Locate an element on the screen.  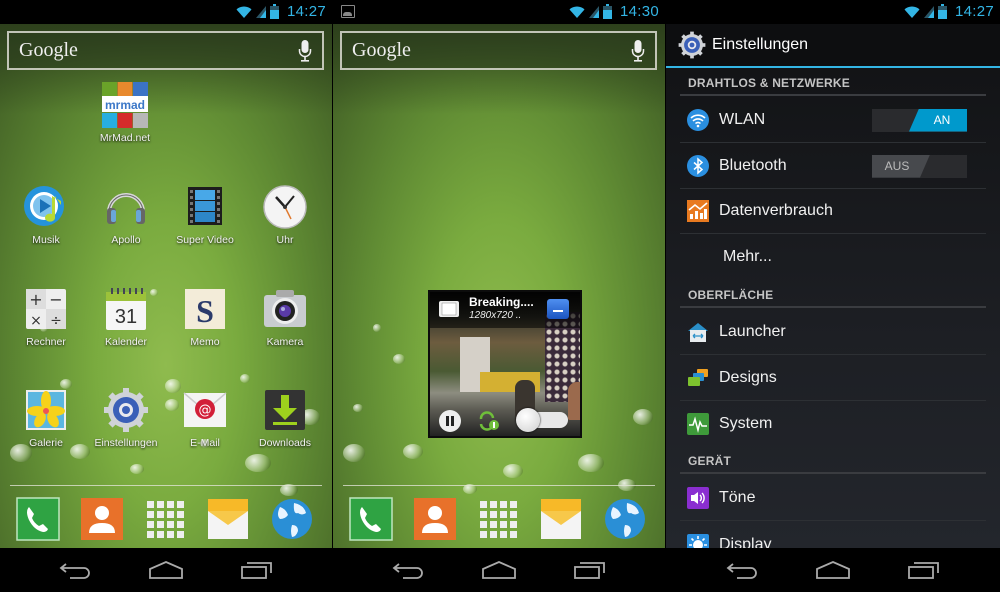
pause-button is located at coordinates (450, 421).